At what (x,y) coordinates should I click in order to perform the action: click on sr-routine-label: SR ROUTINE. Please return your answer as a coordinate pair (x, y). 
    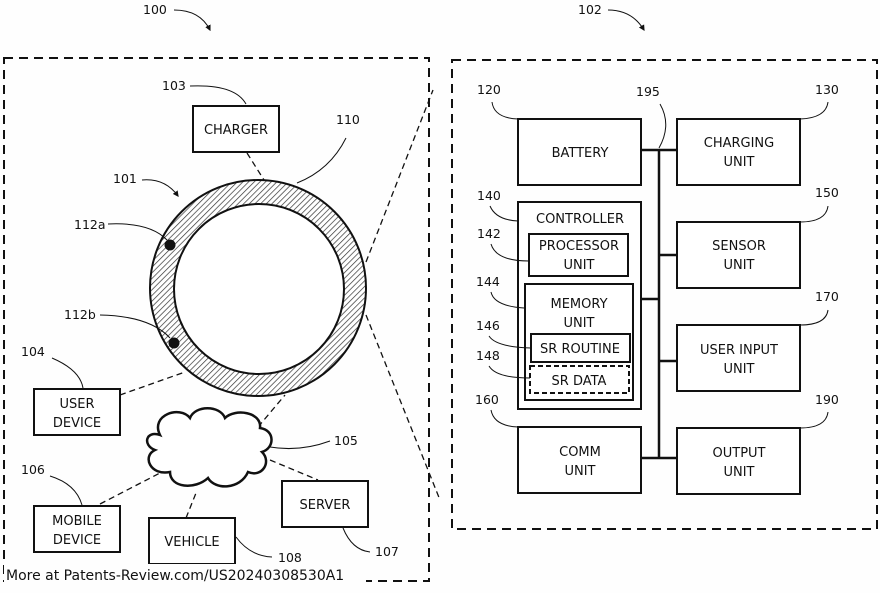
    Looking at the image, I should click on (580, 349).